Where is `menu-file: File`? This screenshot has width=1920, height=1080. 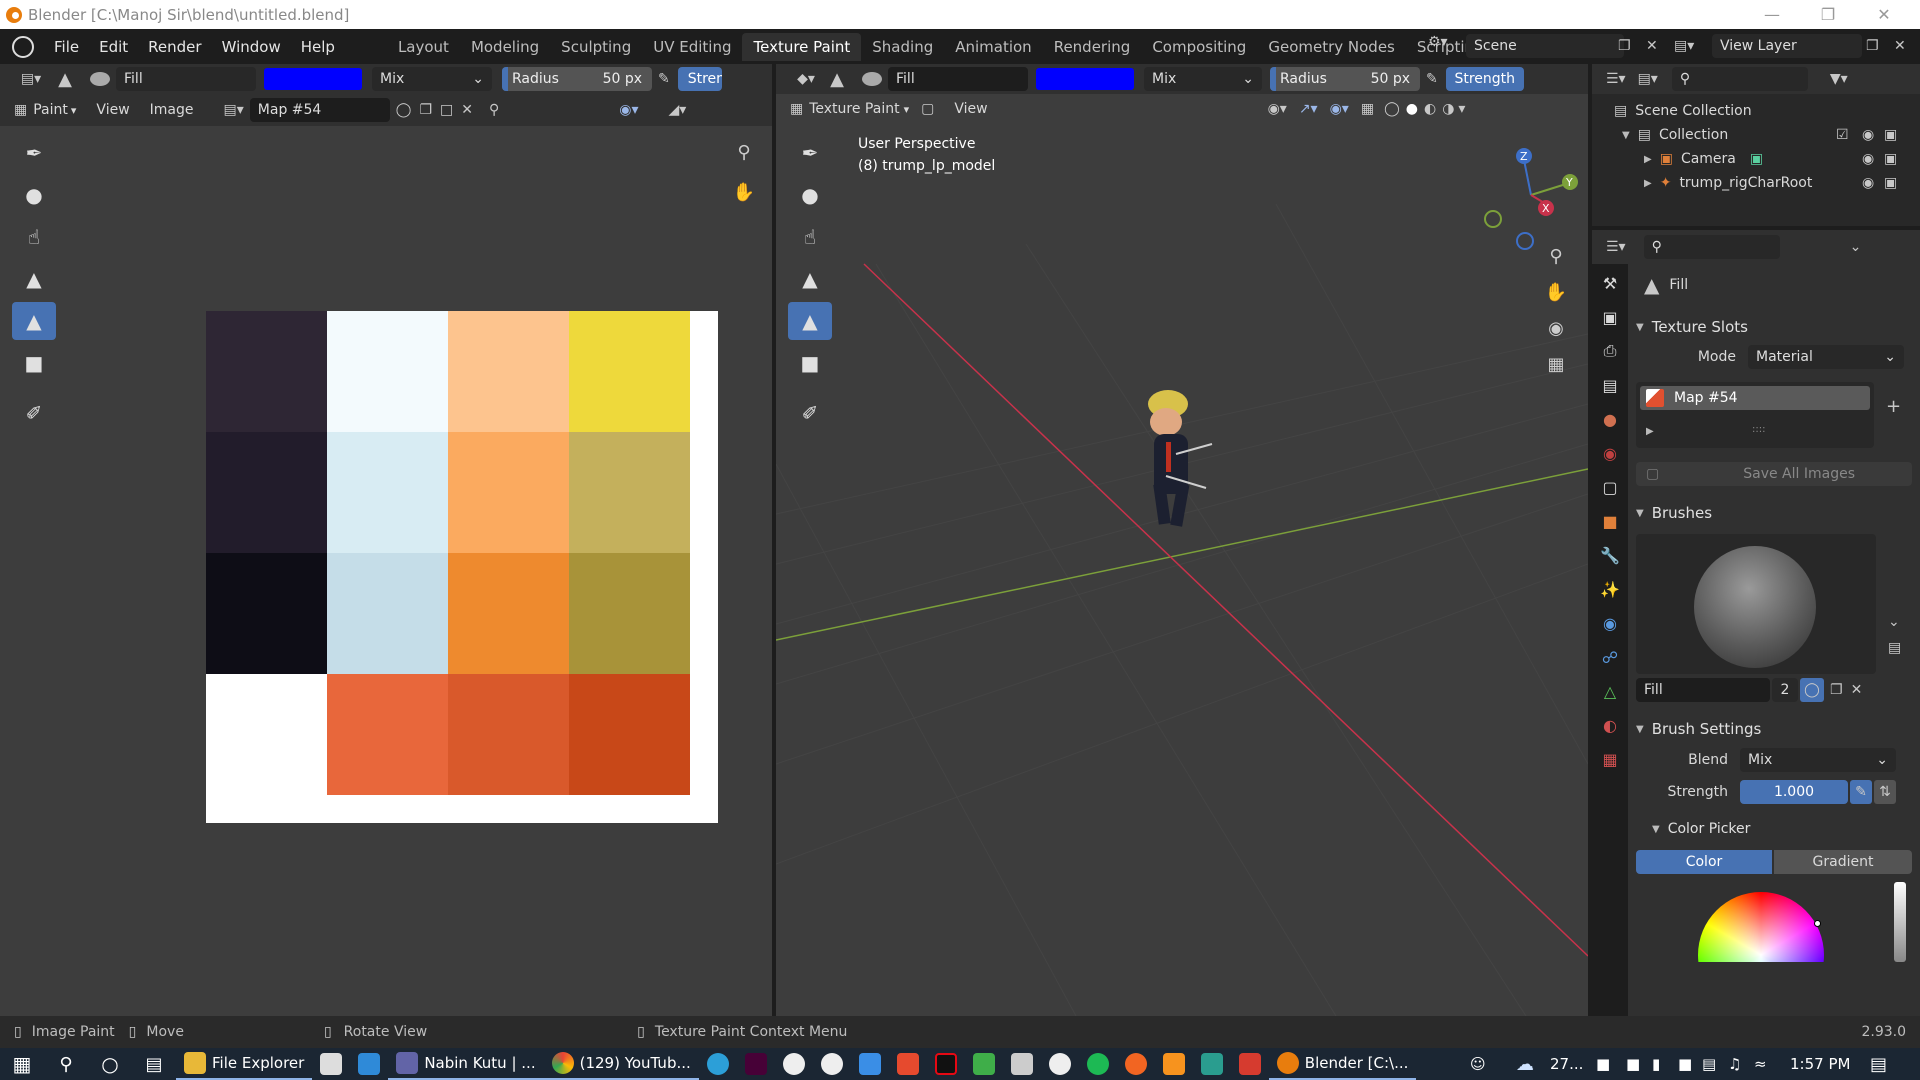
menu-file: File is located at coordinates (66, 47).